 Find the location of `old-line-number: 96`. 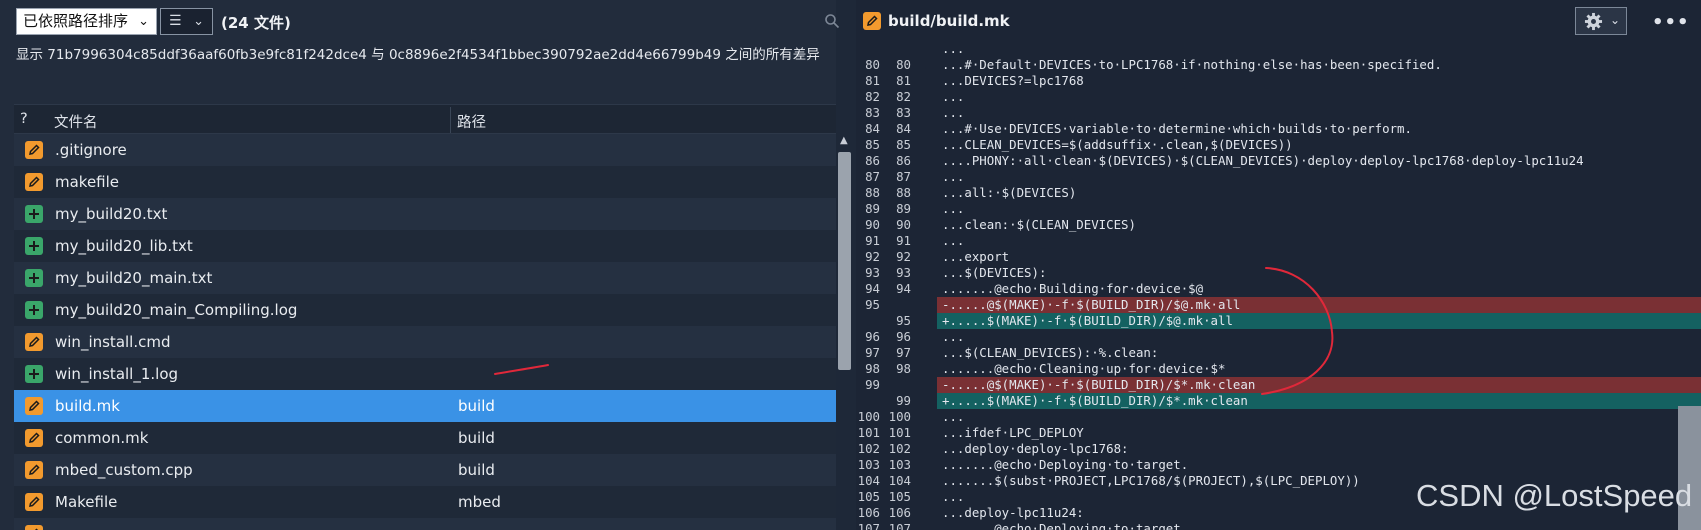

old-line-number: 96 is located at coordinates (872, 336).